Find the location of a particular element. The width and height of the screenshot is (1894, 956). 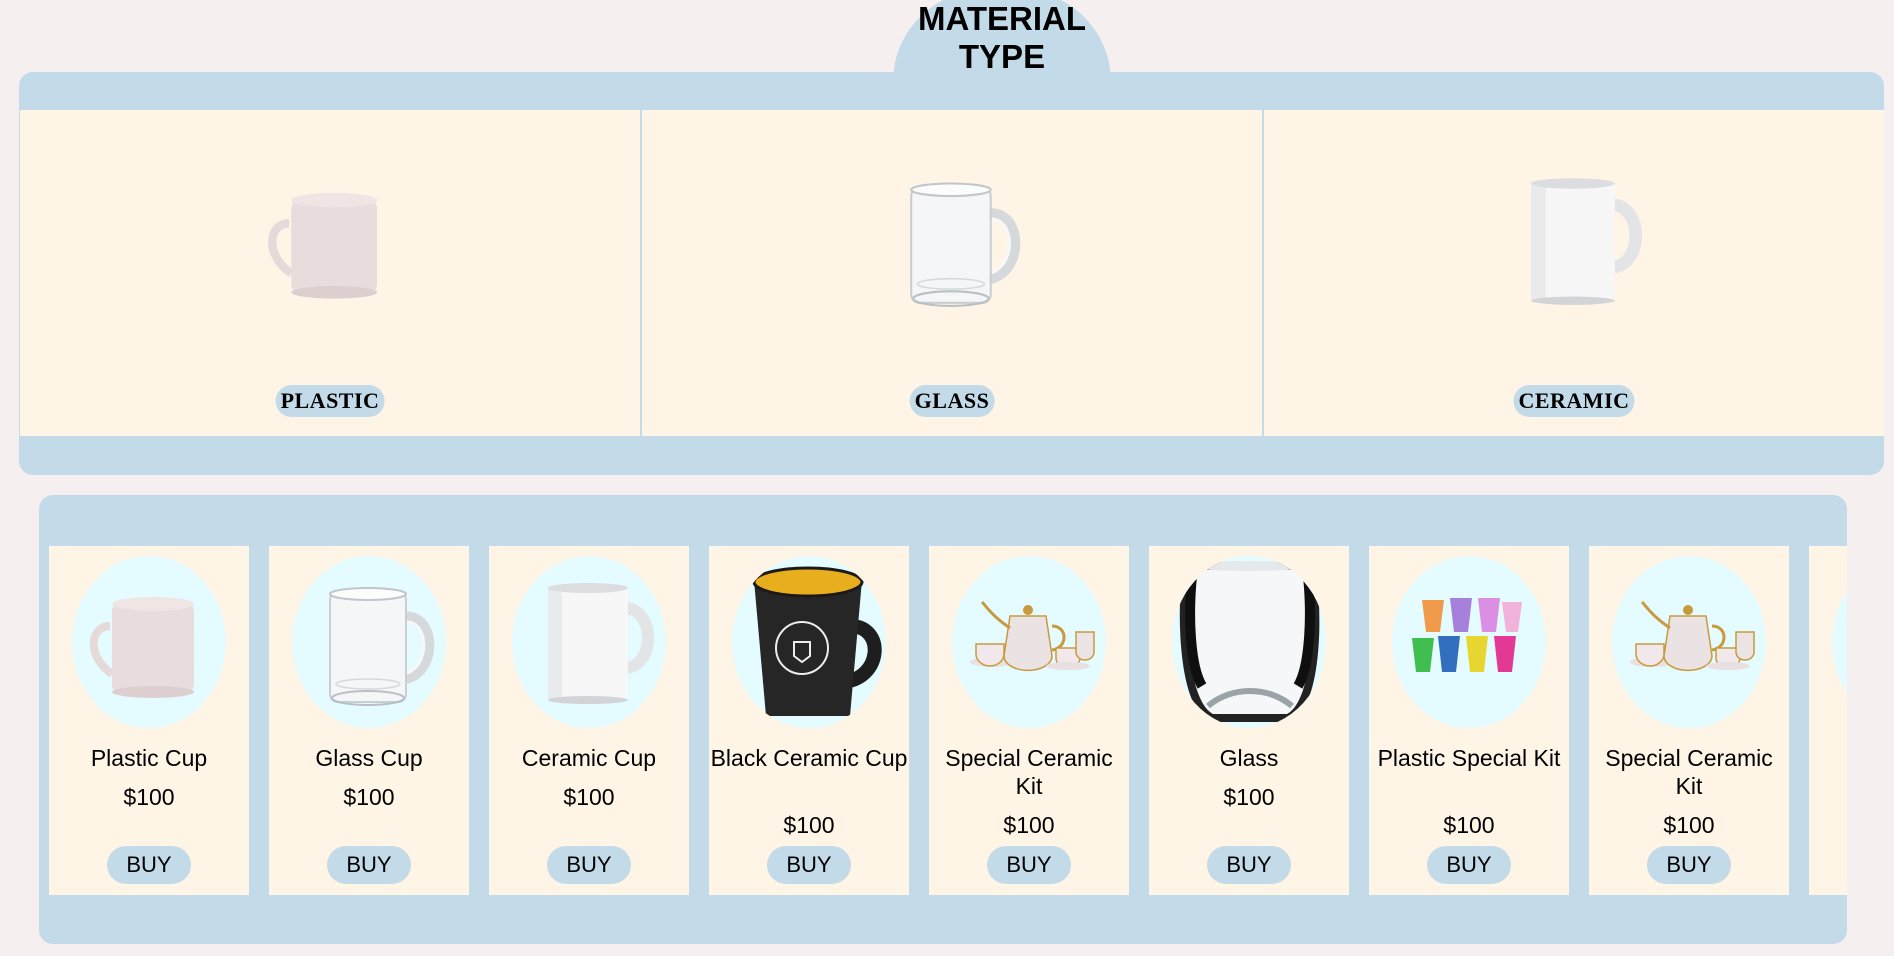

black-mug-icon is located at coordinates (809, 642).